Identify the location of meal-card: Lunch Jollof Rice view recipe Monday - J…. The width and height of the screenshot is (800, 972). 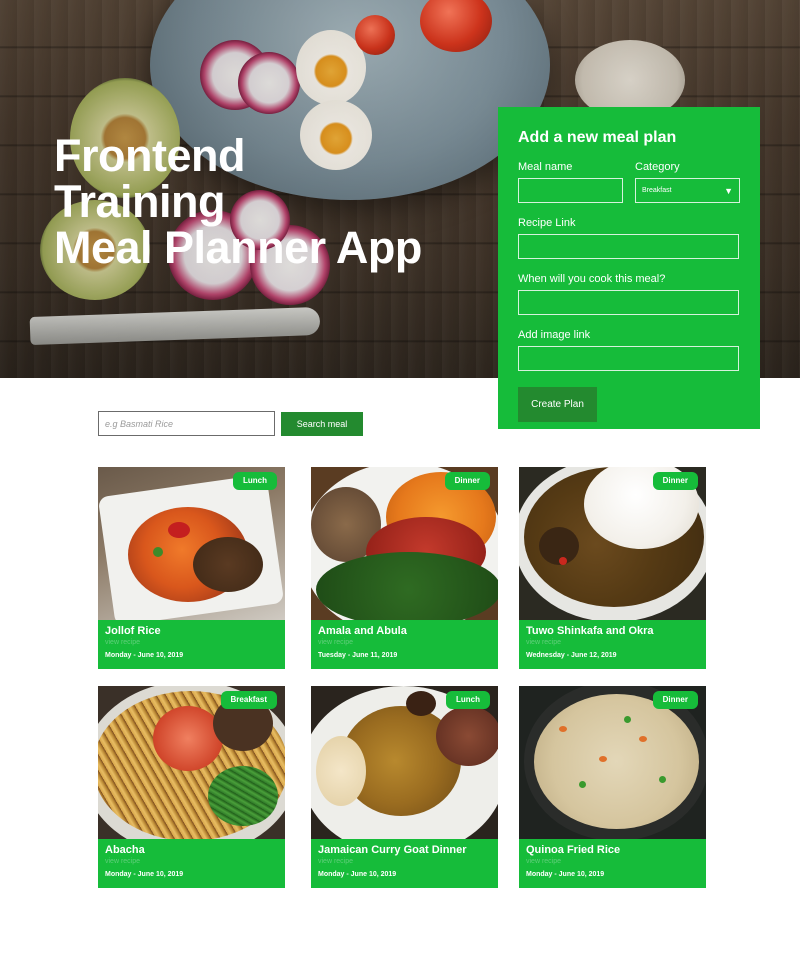
(191, 568).